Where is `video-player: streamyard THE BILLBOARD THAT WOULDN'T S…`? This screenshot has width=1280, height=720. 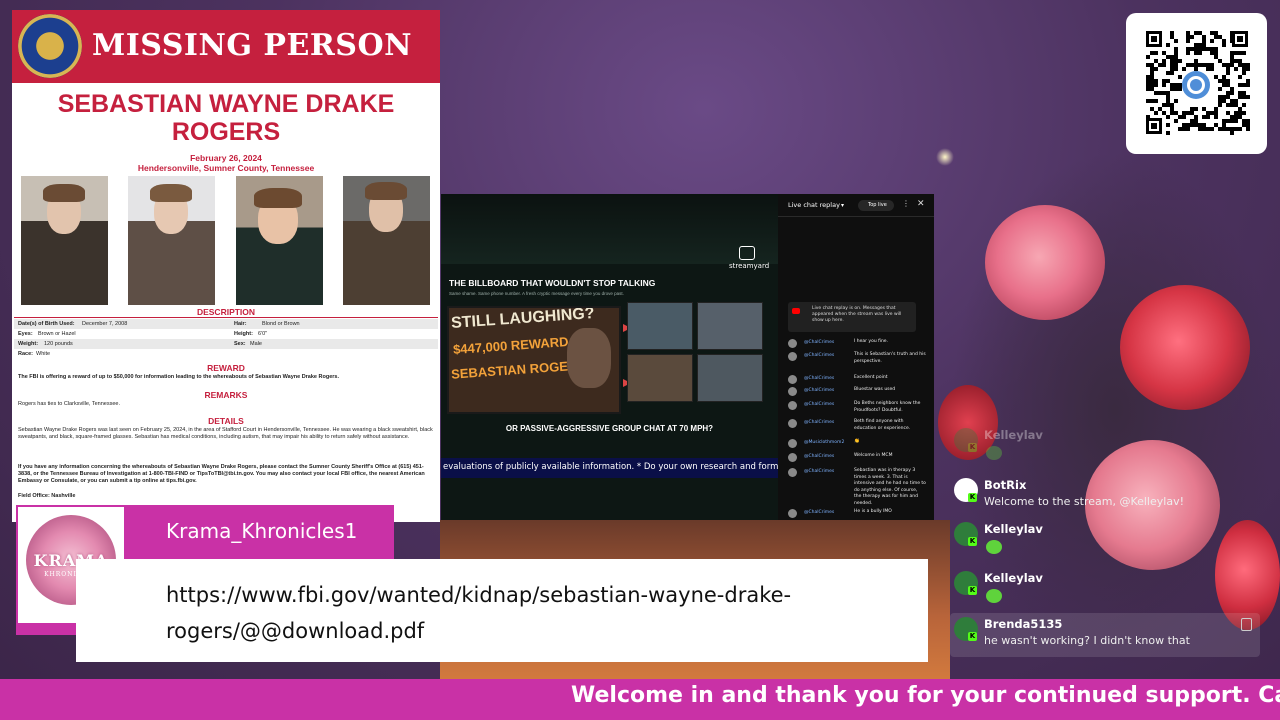
video-player: streamyard THE BILLBOARD THAT WOULDN'T S… is located at coordinates (609, 357).